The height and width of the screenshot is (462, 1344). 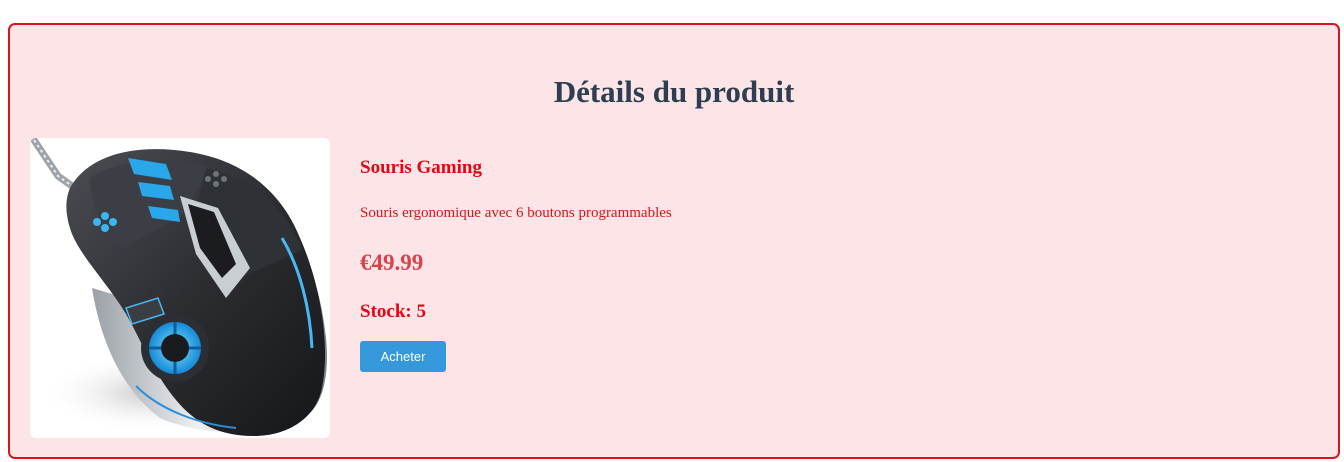 What do you see at coordinates (421, 167) in the screenshot?
I see `product-name: Souris Gaming` at bounding box center [421, 167].